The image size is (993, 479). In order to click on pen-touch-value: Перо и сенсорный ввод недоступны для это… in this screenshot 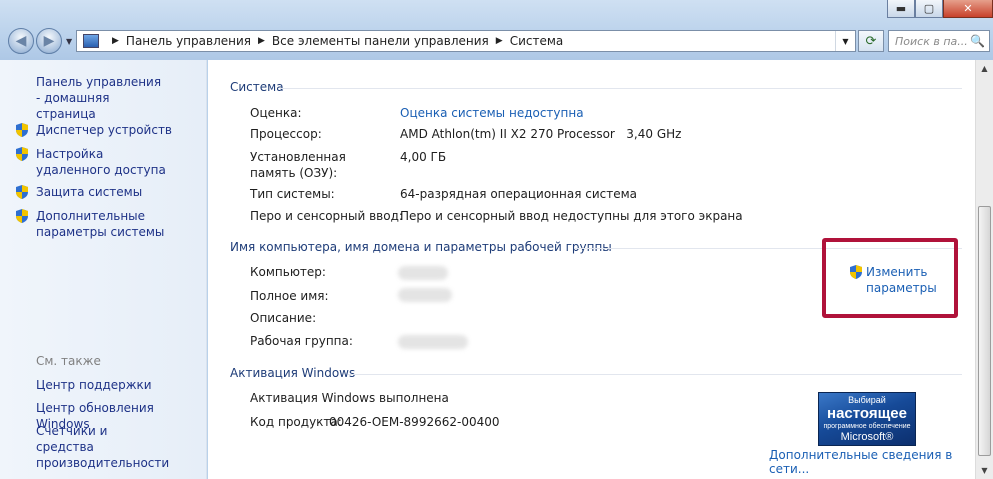, I will do `click(571, 216)`.